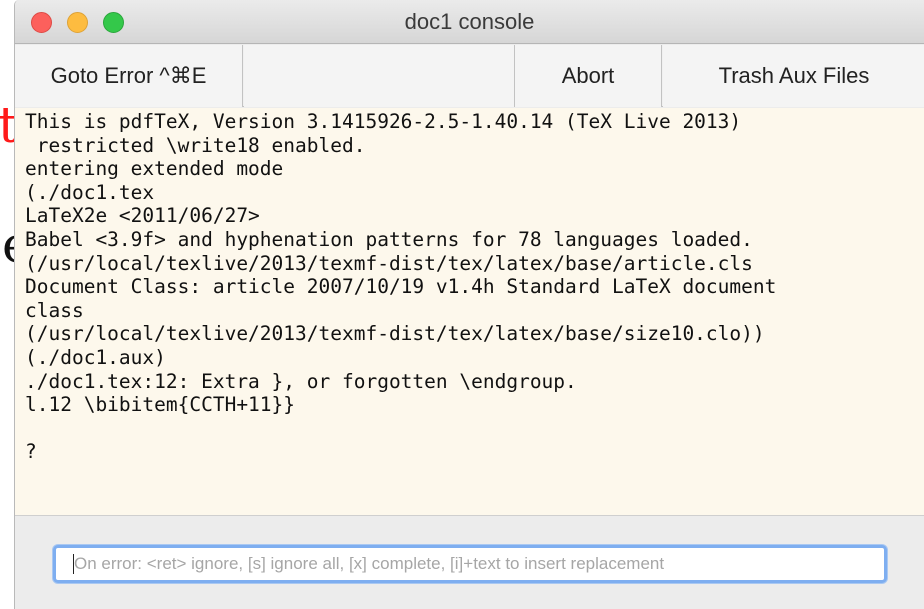 This screenshot has height=609, width=924. I want to click on console-line: restricted \write18 enabled., so click(195, 145).